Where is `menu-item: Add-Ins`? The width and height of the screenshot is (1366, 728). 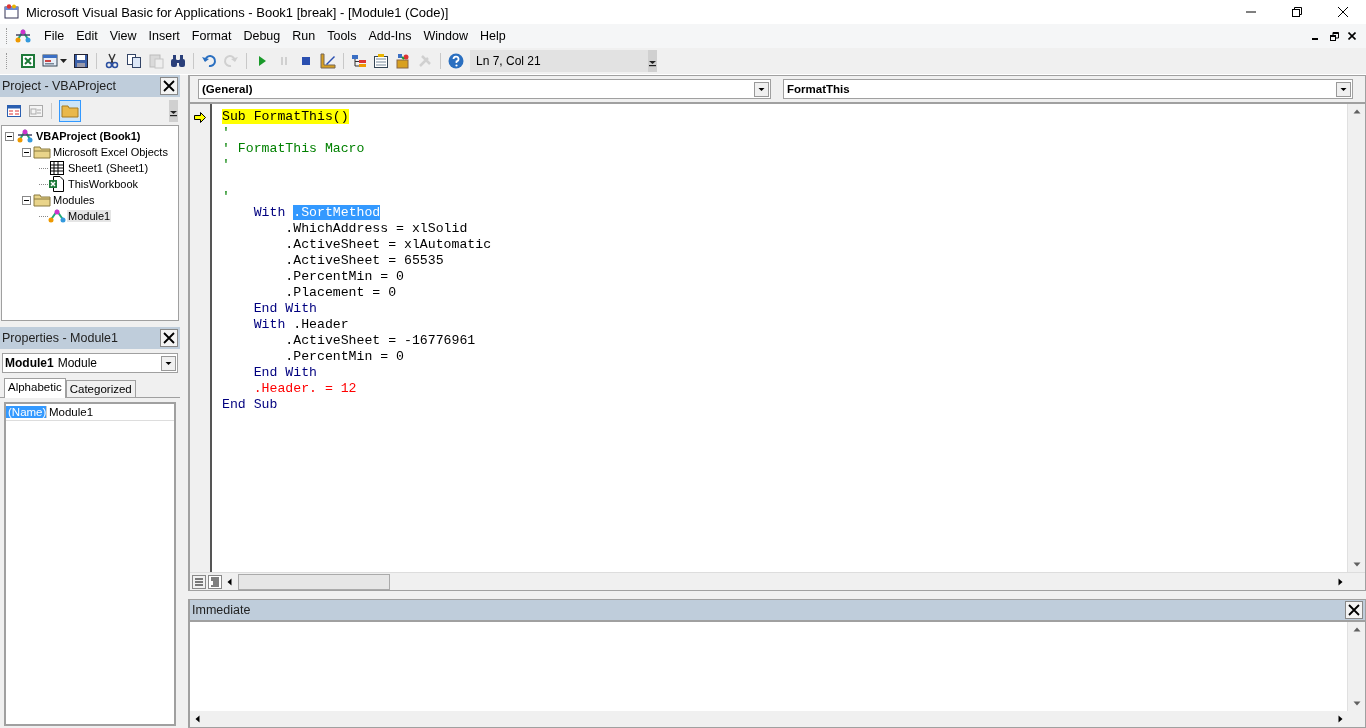
menu-item: Add-Ins is located at coordinates (390, 36).